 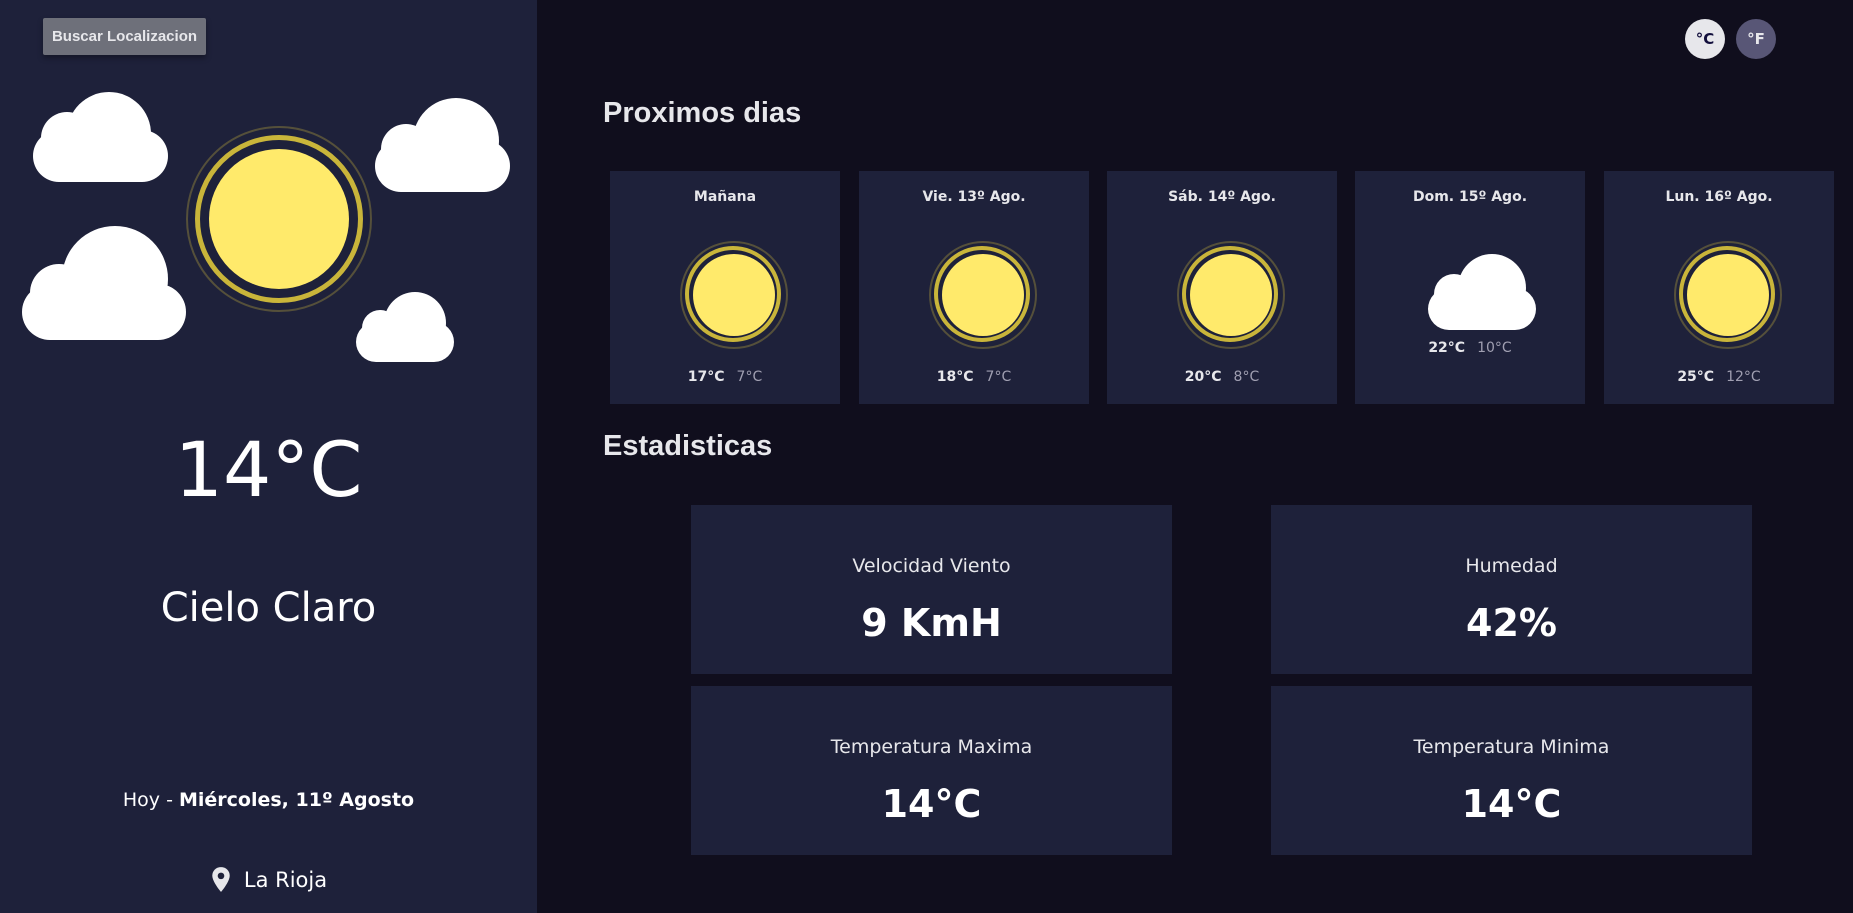 What do you see at coordinates (1511, 589) in the screenshot?
I see `stat-card-humidity: Humedad 42%` at bounding box center [1511, 589].